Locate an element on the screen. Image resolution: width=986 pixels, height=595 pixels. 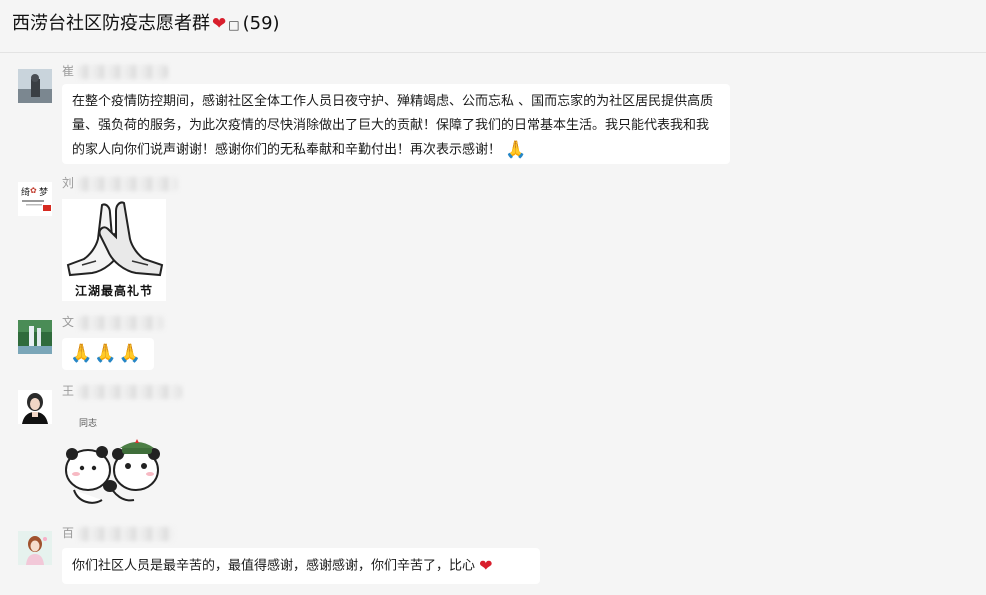
sender-name-text: 刘 is located at coordinates (68, 183).